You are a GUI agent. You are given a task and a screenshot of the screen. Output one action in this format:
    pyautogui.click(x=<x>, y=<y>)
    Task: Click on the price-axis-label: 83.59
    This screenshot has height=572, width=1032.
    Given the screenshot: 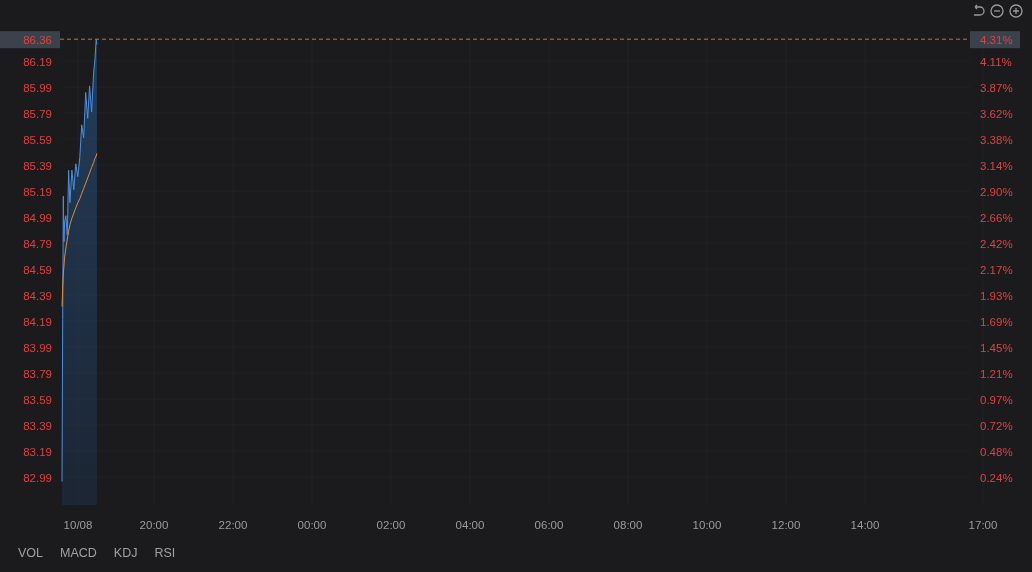 What is the action you would take?
    pyautogui.click(x=37, y=399)
    